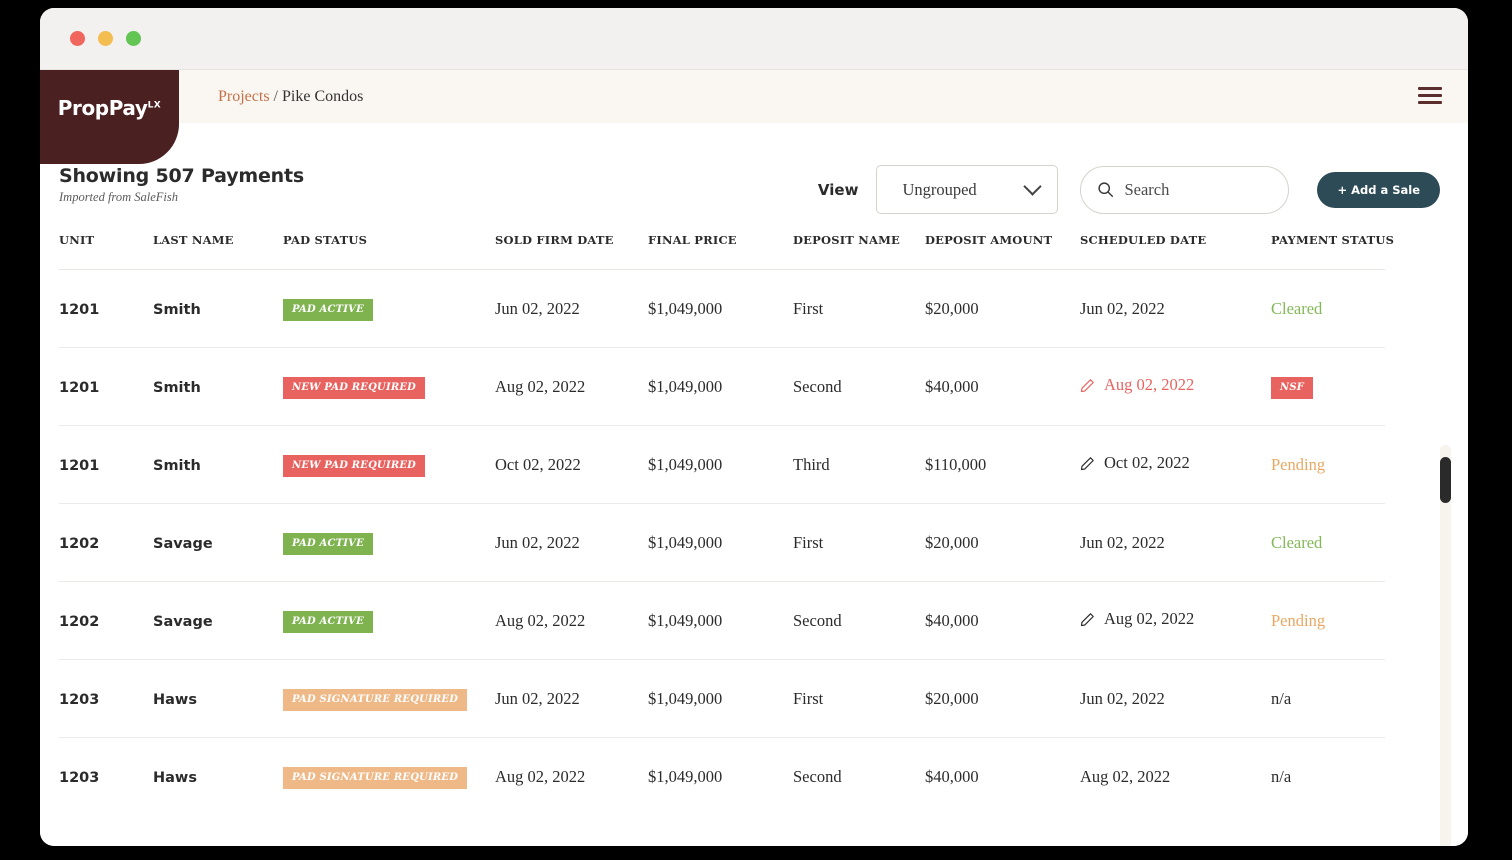  What do you see at coordinates (1033, 186) in the screenshot?
I see `chevron-down-icon` at bounding box center [1033, 186].